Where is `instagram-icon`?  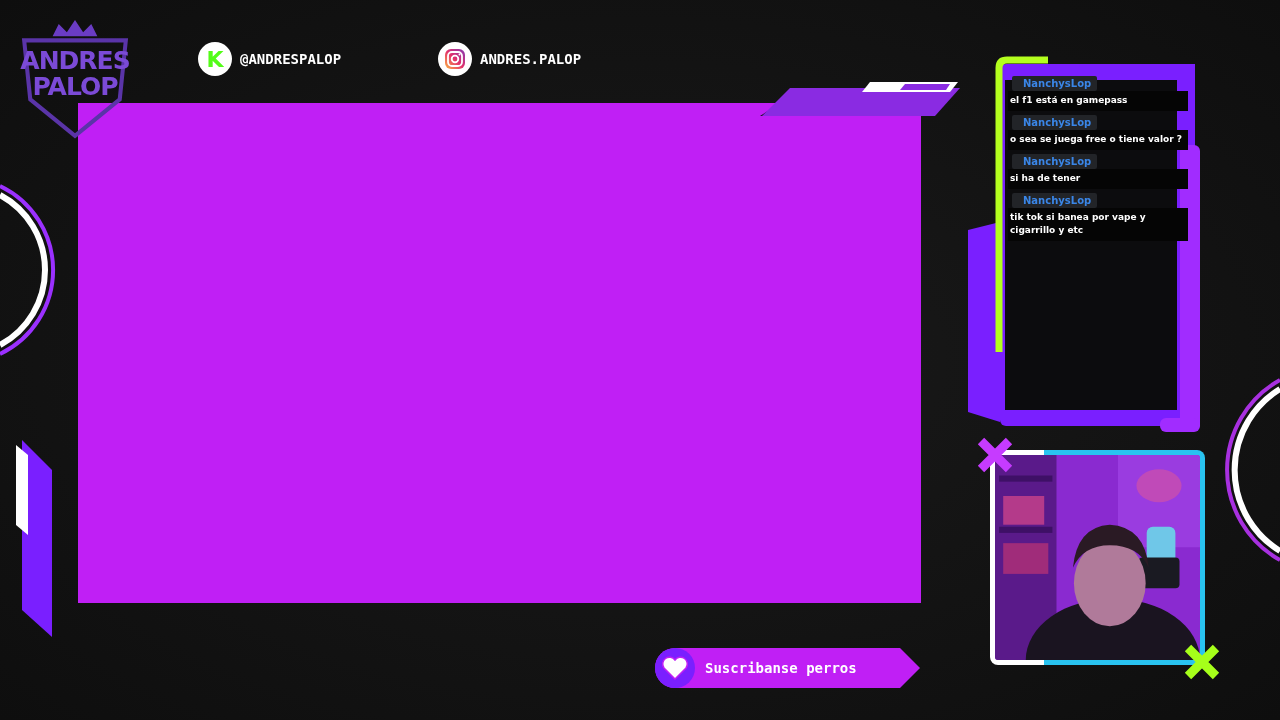
instagram-icon is located at coordinates (455, 59).